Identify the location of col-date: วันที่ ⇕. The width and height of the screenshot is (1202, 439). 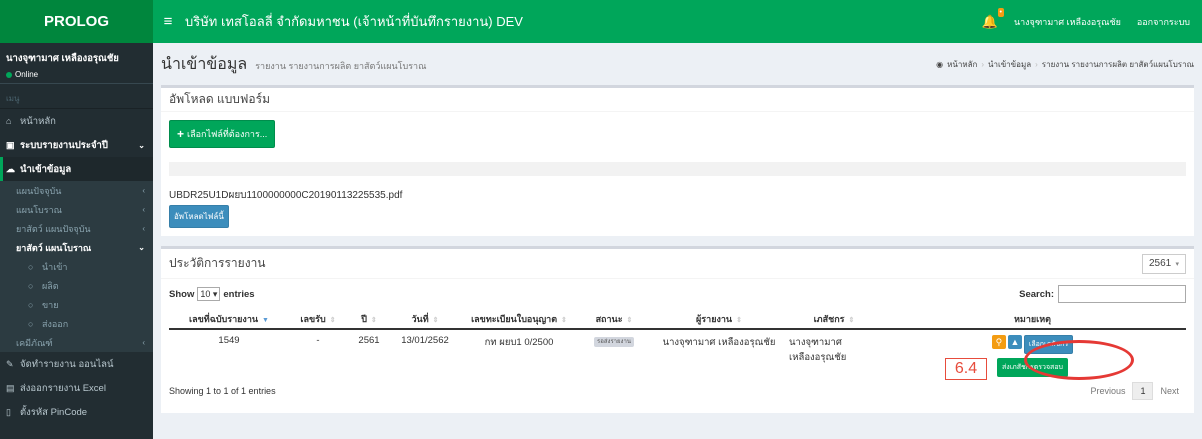
(425, 319).